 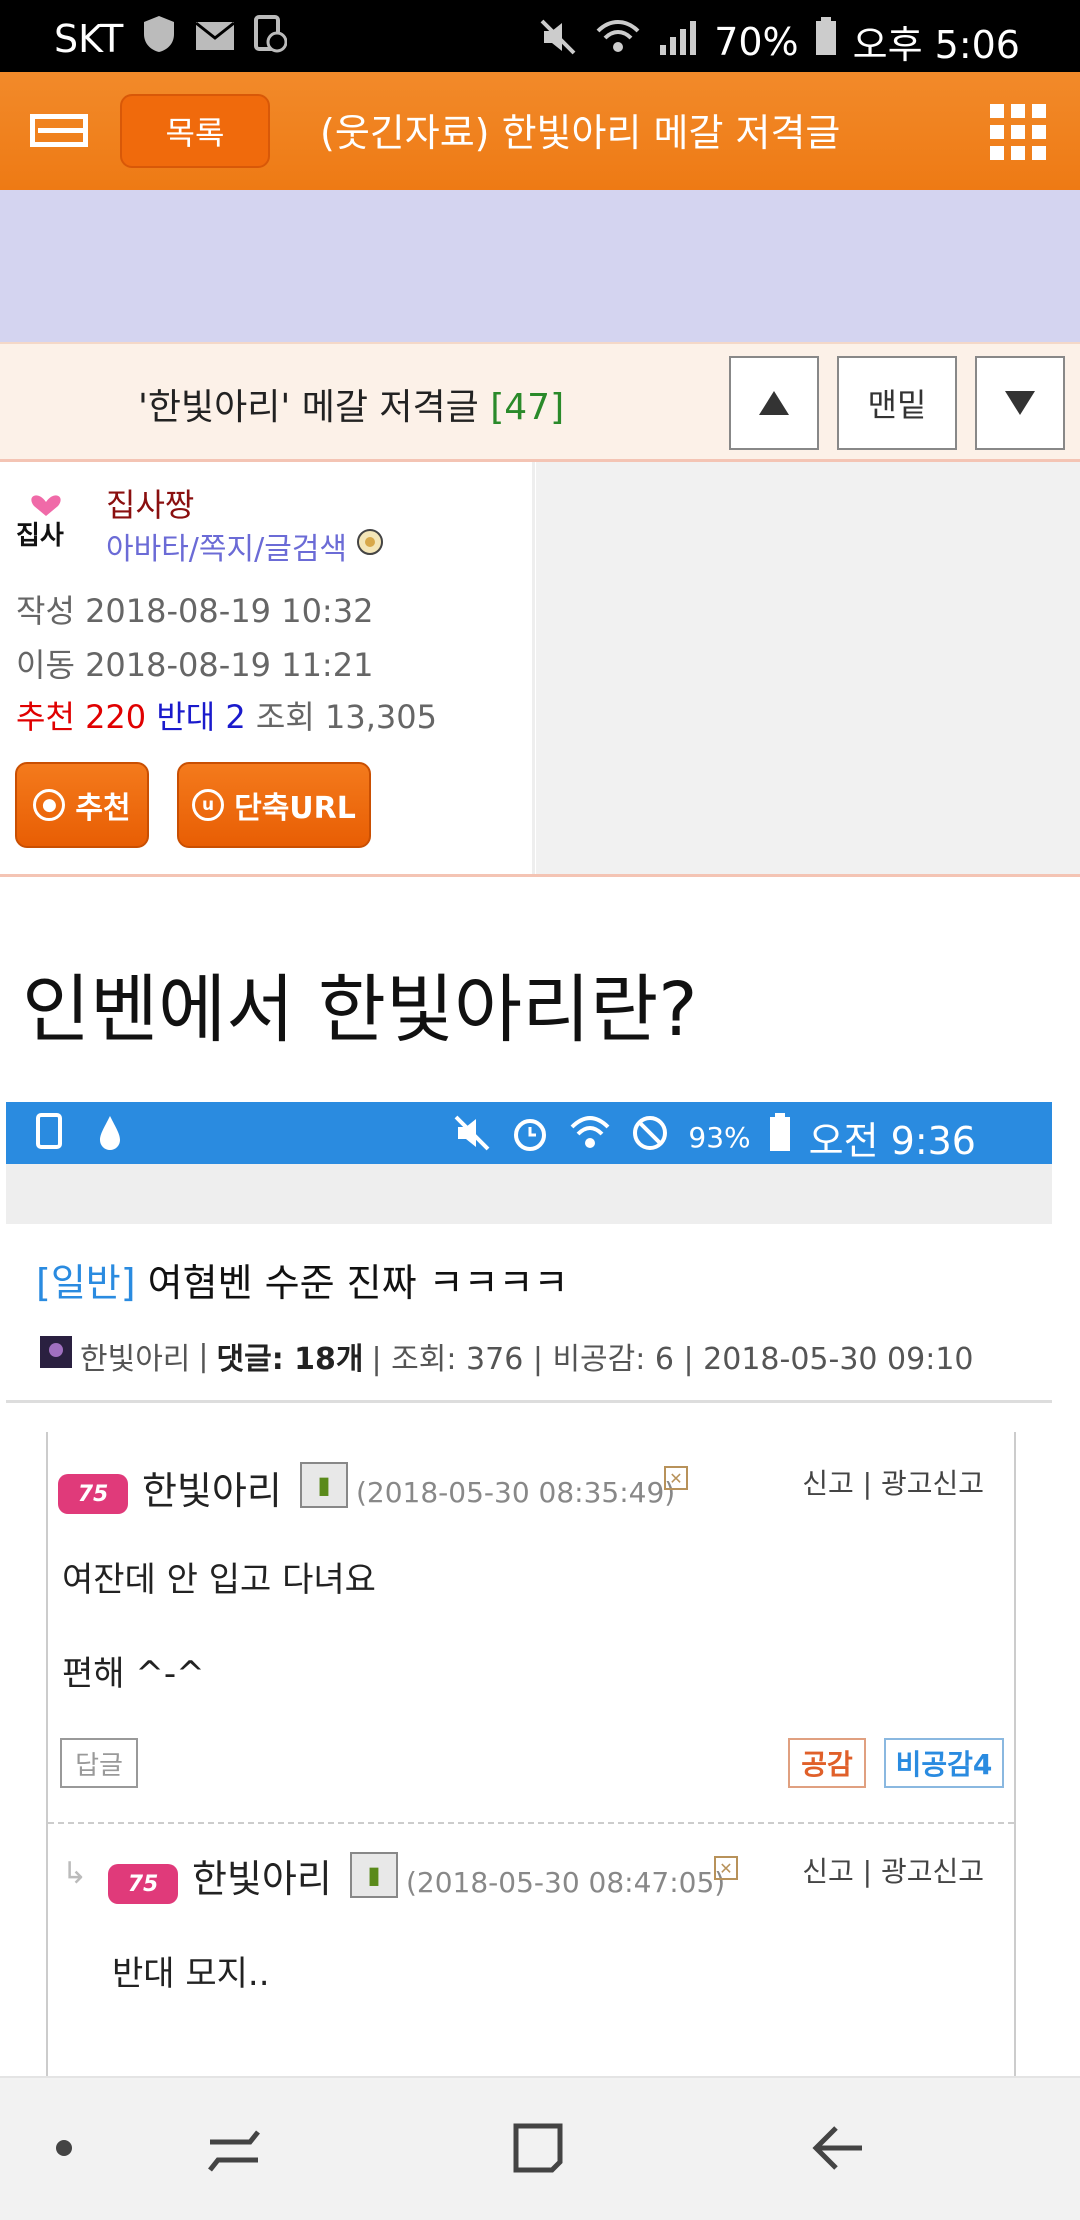 I want to click on embed-title: [일반] 여혐벤 수준 진짜 ㅋㅋㅋㅋ, so click(x=302, y=1279).